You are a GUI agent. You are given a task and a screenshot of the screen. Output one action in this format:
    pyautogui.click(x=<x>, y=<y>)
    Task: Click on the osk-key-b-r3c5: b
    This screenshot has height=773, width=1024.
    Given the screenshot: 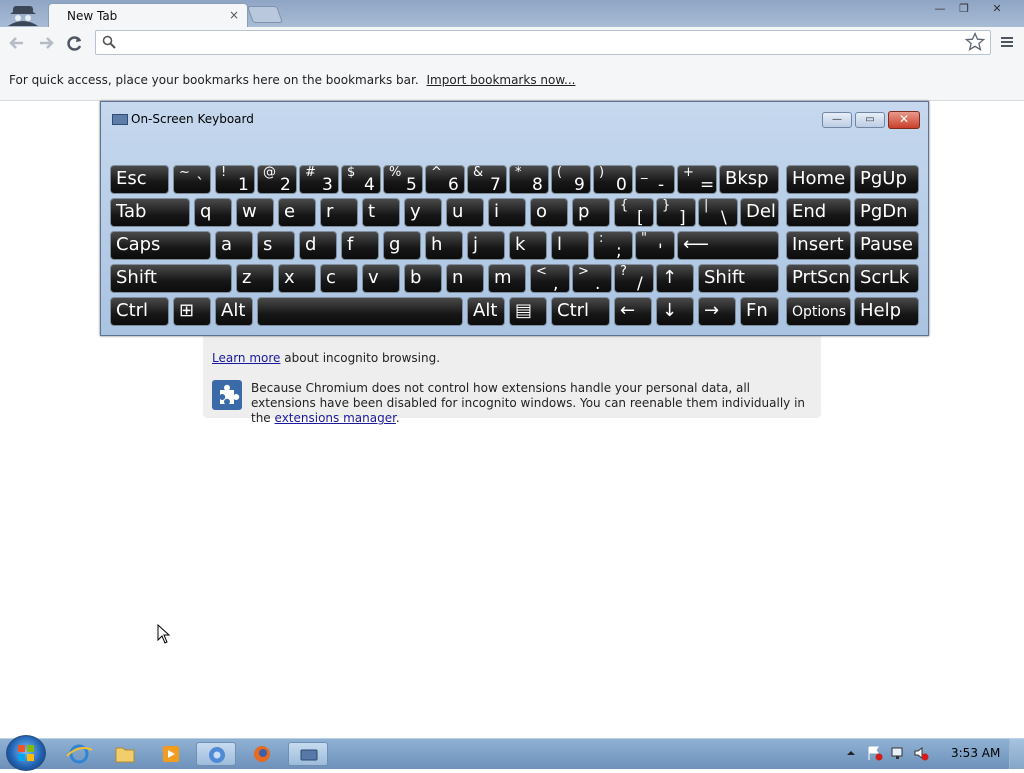 What is the action you would take?
    pyautogui.click(x=423, y=278)
    